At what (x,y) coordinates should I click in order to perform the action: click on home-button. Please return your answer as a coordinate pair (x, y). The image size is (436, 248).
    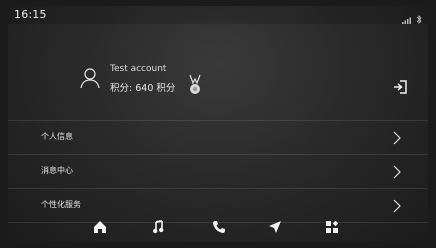
    Looking at the image, I should click on (100, 227).